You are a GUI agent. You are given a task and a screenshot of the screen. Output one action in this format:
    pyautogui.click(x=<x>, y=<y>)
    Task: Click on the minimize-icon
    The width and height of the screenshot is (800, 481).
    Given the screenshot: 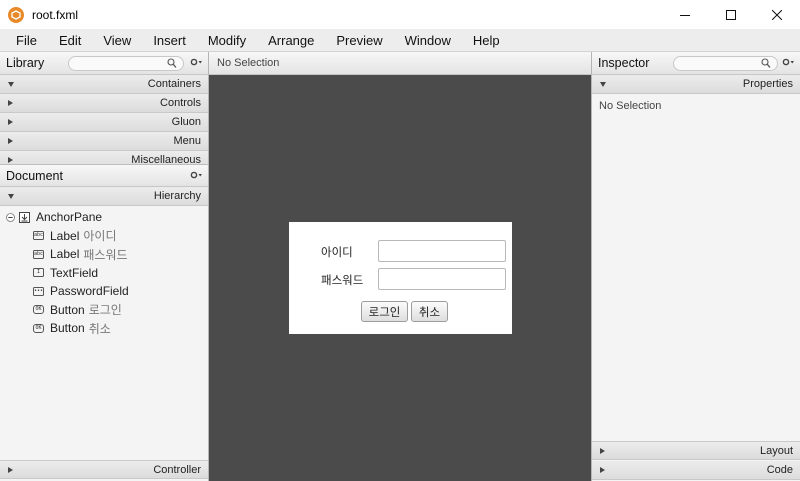 What is the action you would take?
    pyautogui.click(x=685, y=15)
    